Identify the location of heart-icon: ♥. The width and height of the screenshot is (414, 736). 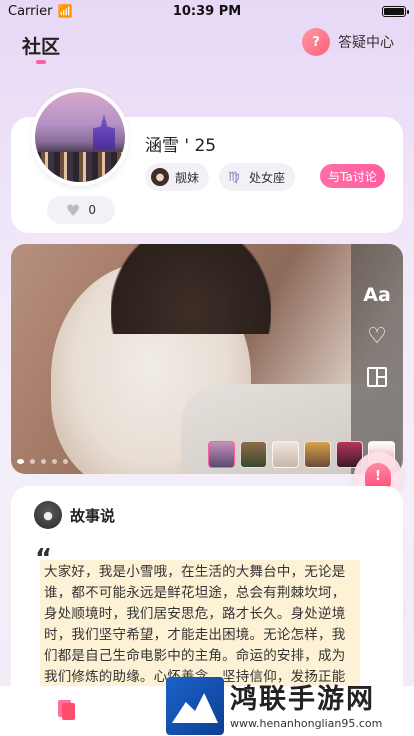
(73, 210).